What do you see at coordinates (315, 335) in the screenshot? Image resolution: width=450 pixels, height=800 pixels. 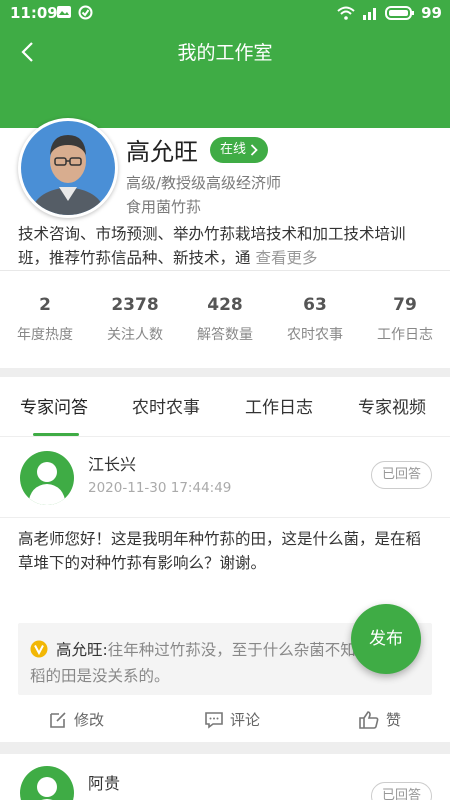 I see `stat-label: 农时农事` at bounding box center [315, 335].